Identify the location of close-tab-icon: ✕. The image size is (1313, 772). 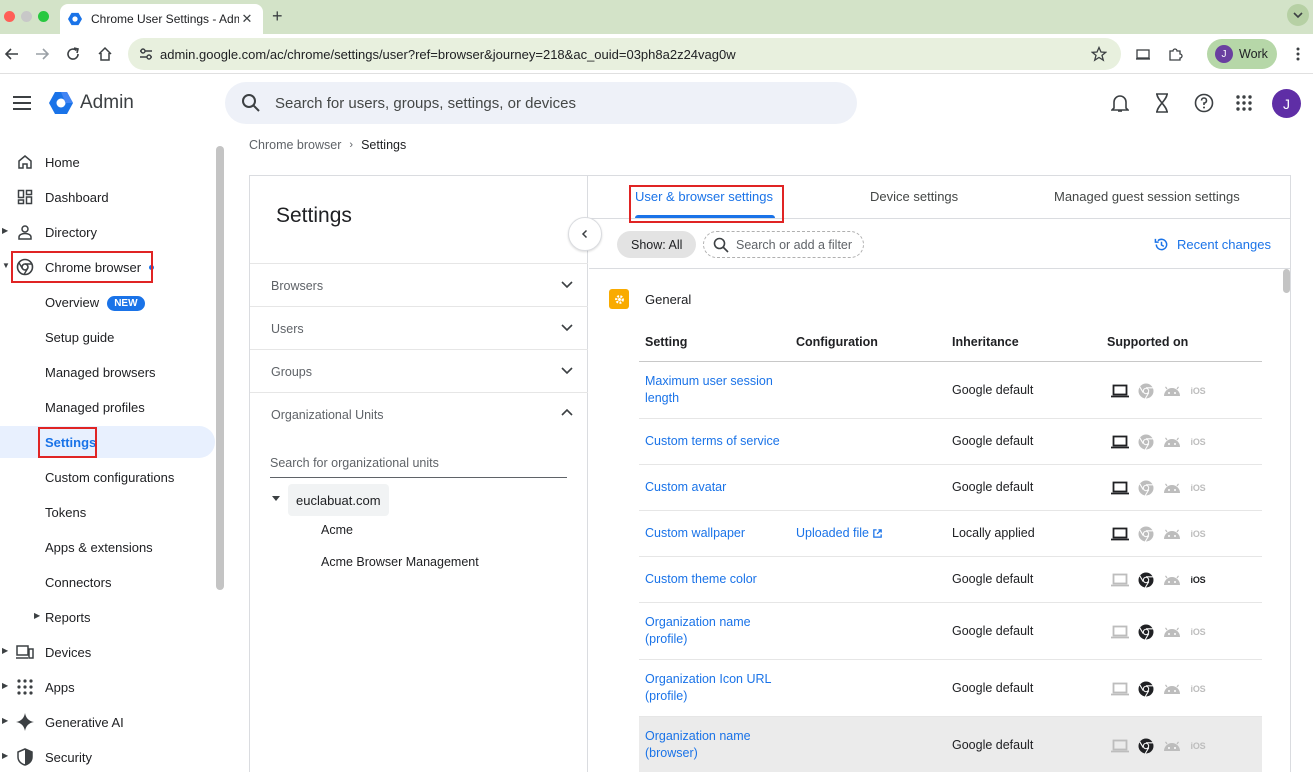
(247, 19).